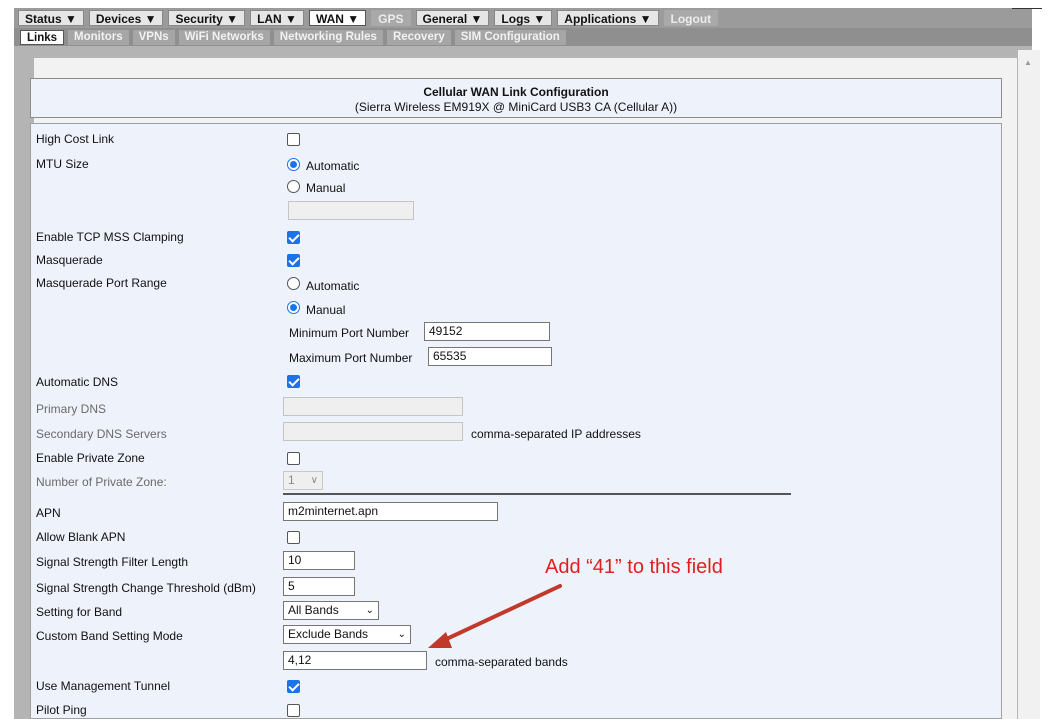  What do you see at coordinates (495, 616) in the screenshot?
I see `annotation-arrow-icon` at bounding box center [495, 616].